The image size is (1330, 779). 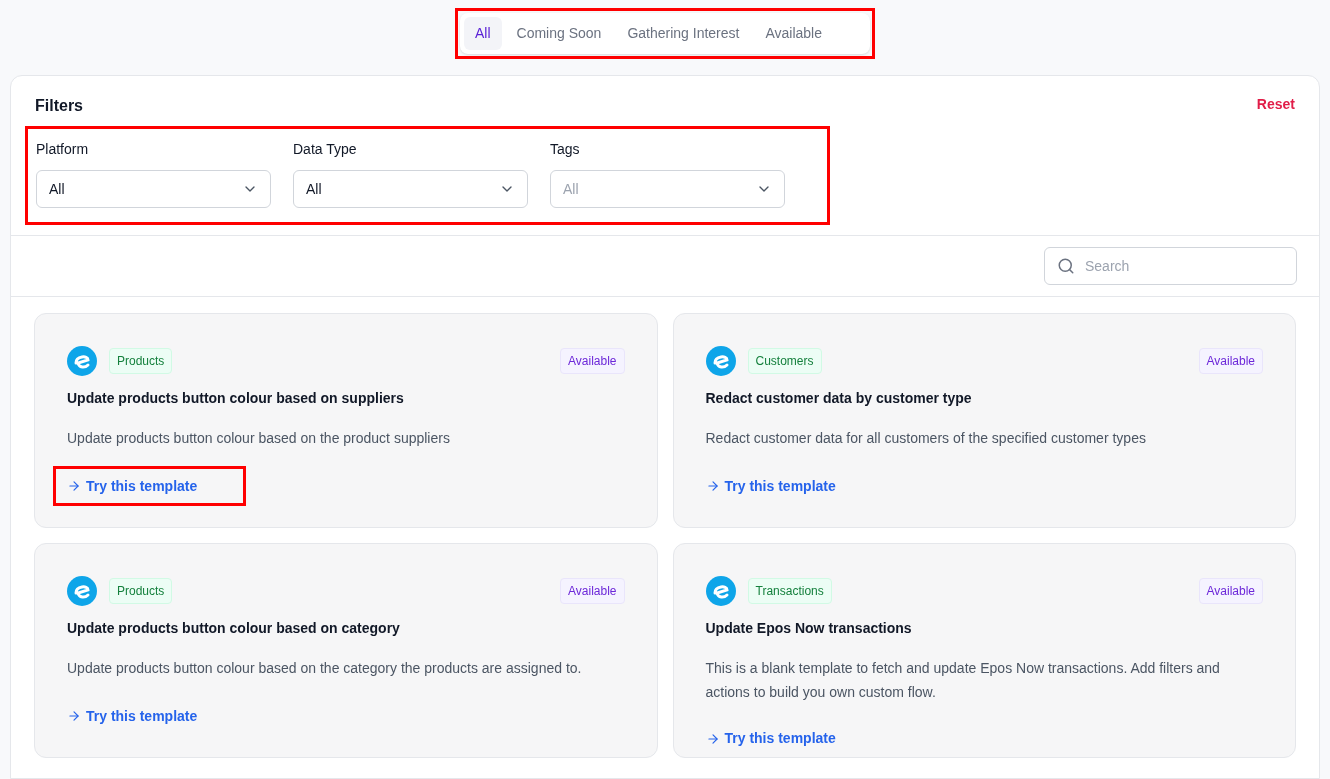 What do you see at coordinates (789, 591) in the screenshot?
I see `category-tag: Transactions` at bounding box center [789, 591].